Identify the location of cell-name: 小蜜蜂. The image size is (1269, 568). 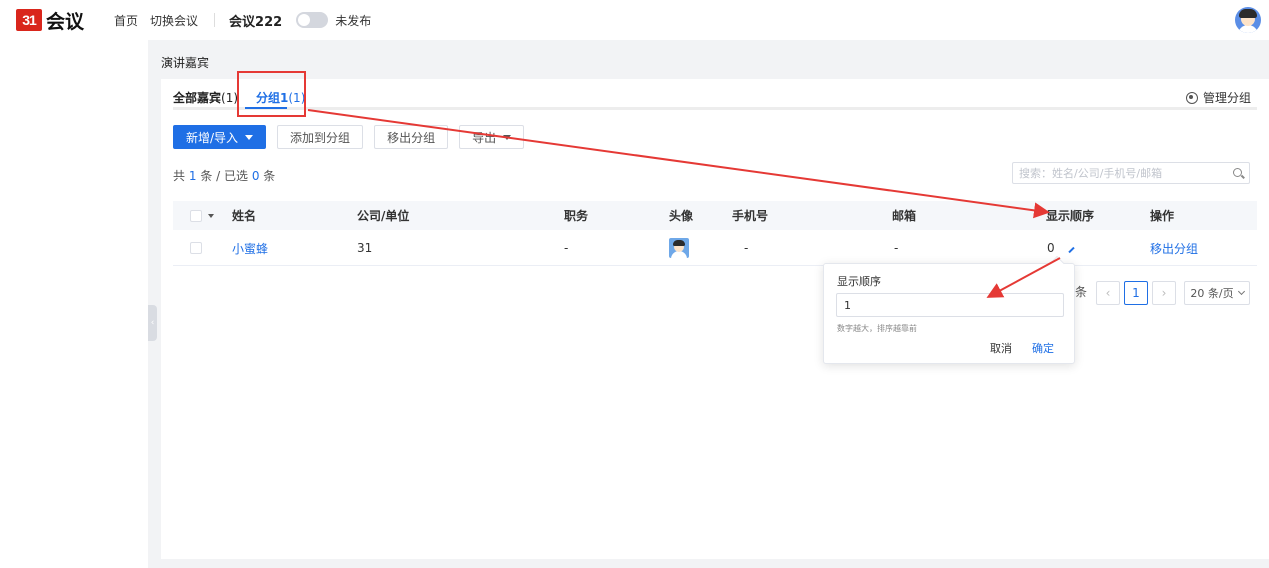
(250, 248).